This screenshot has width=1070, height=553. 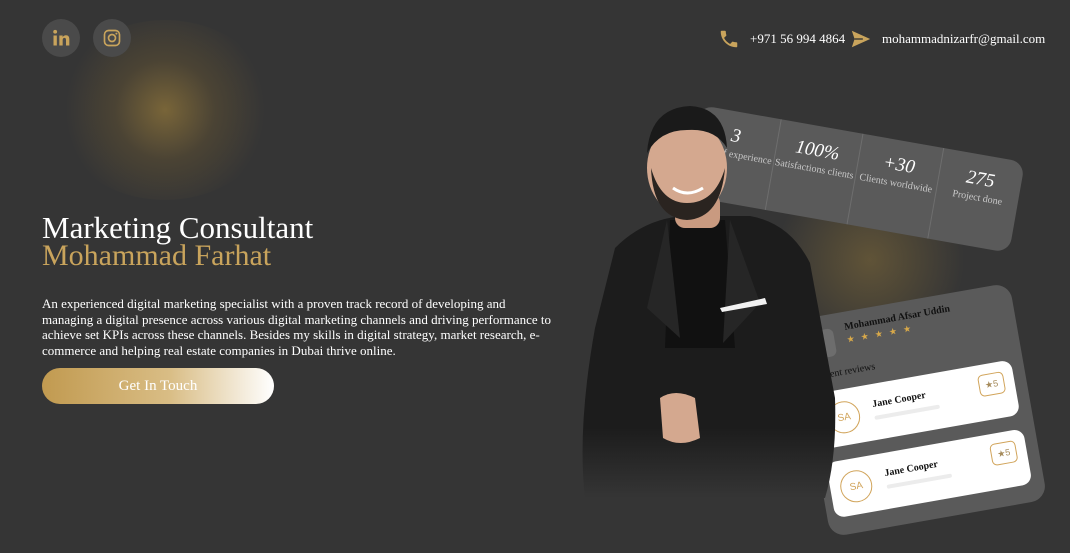 What do you see at coordinates (856, 486) in the screenshot?
I see `avatar: SA` at bounding box center [856, 486].